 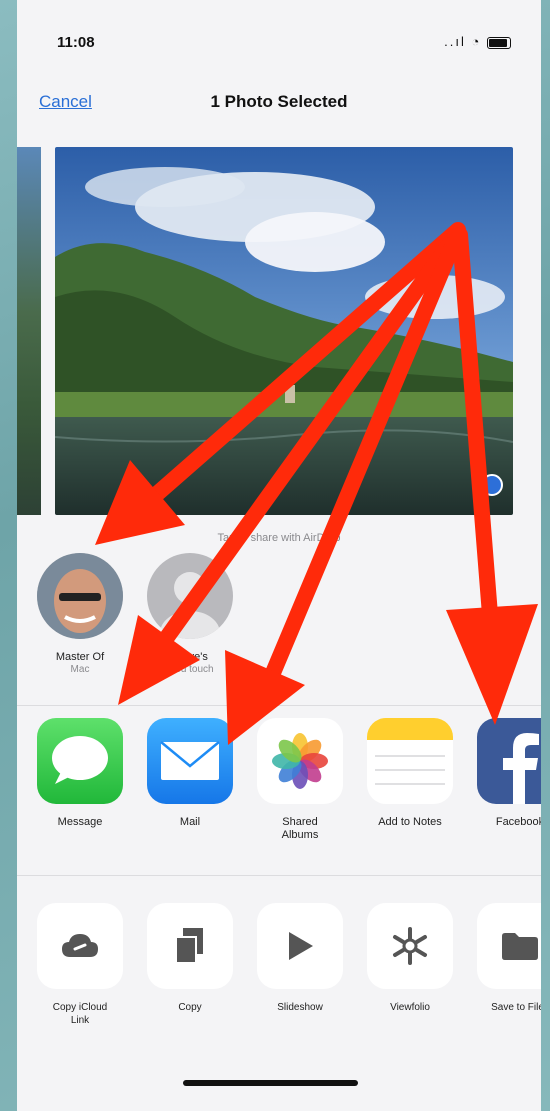 I want to click on share-app-message: Message, so click(x=80, y=773).